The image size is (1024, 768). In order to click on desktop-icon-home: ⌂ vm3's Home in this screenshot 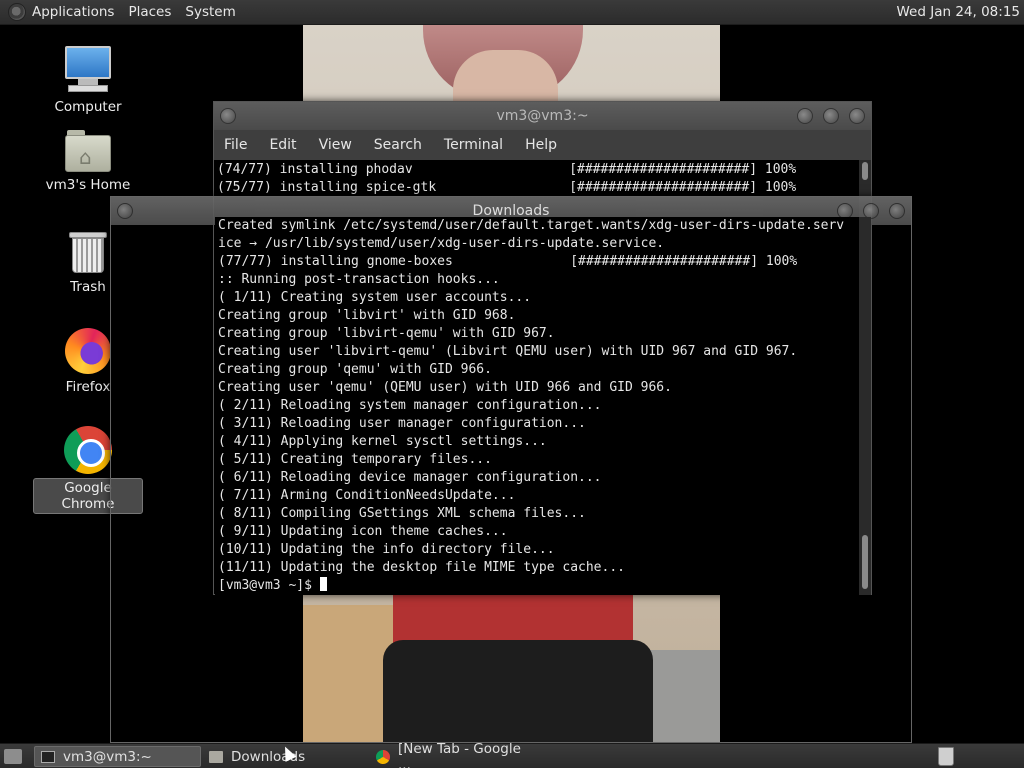, I will do `click(88, 162)`.